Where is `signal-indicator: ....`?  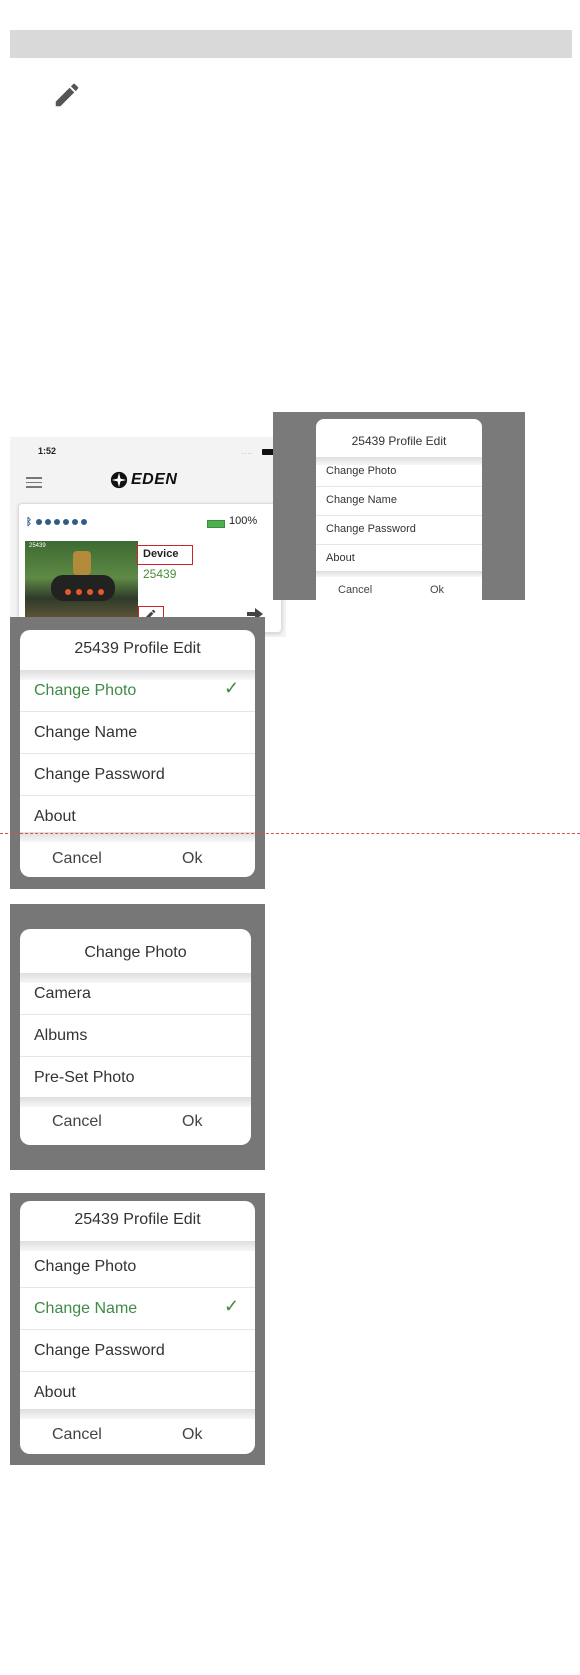 signal-indicator: .... is located at coordinates (247, 453).